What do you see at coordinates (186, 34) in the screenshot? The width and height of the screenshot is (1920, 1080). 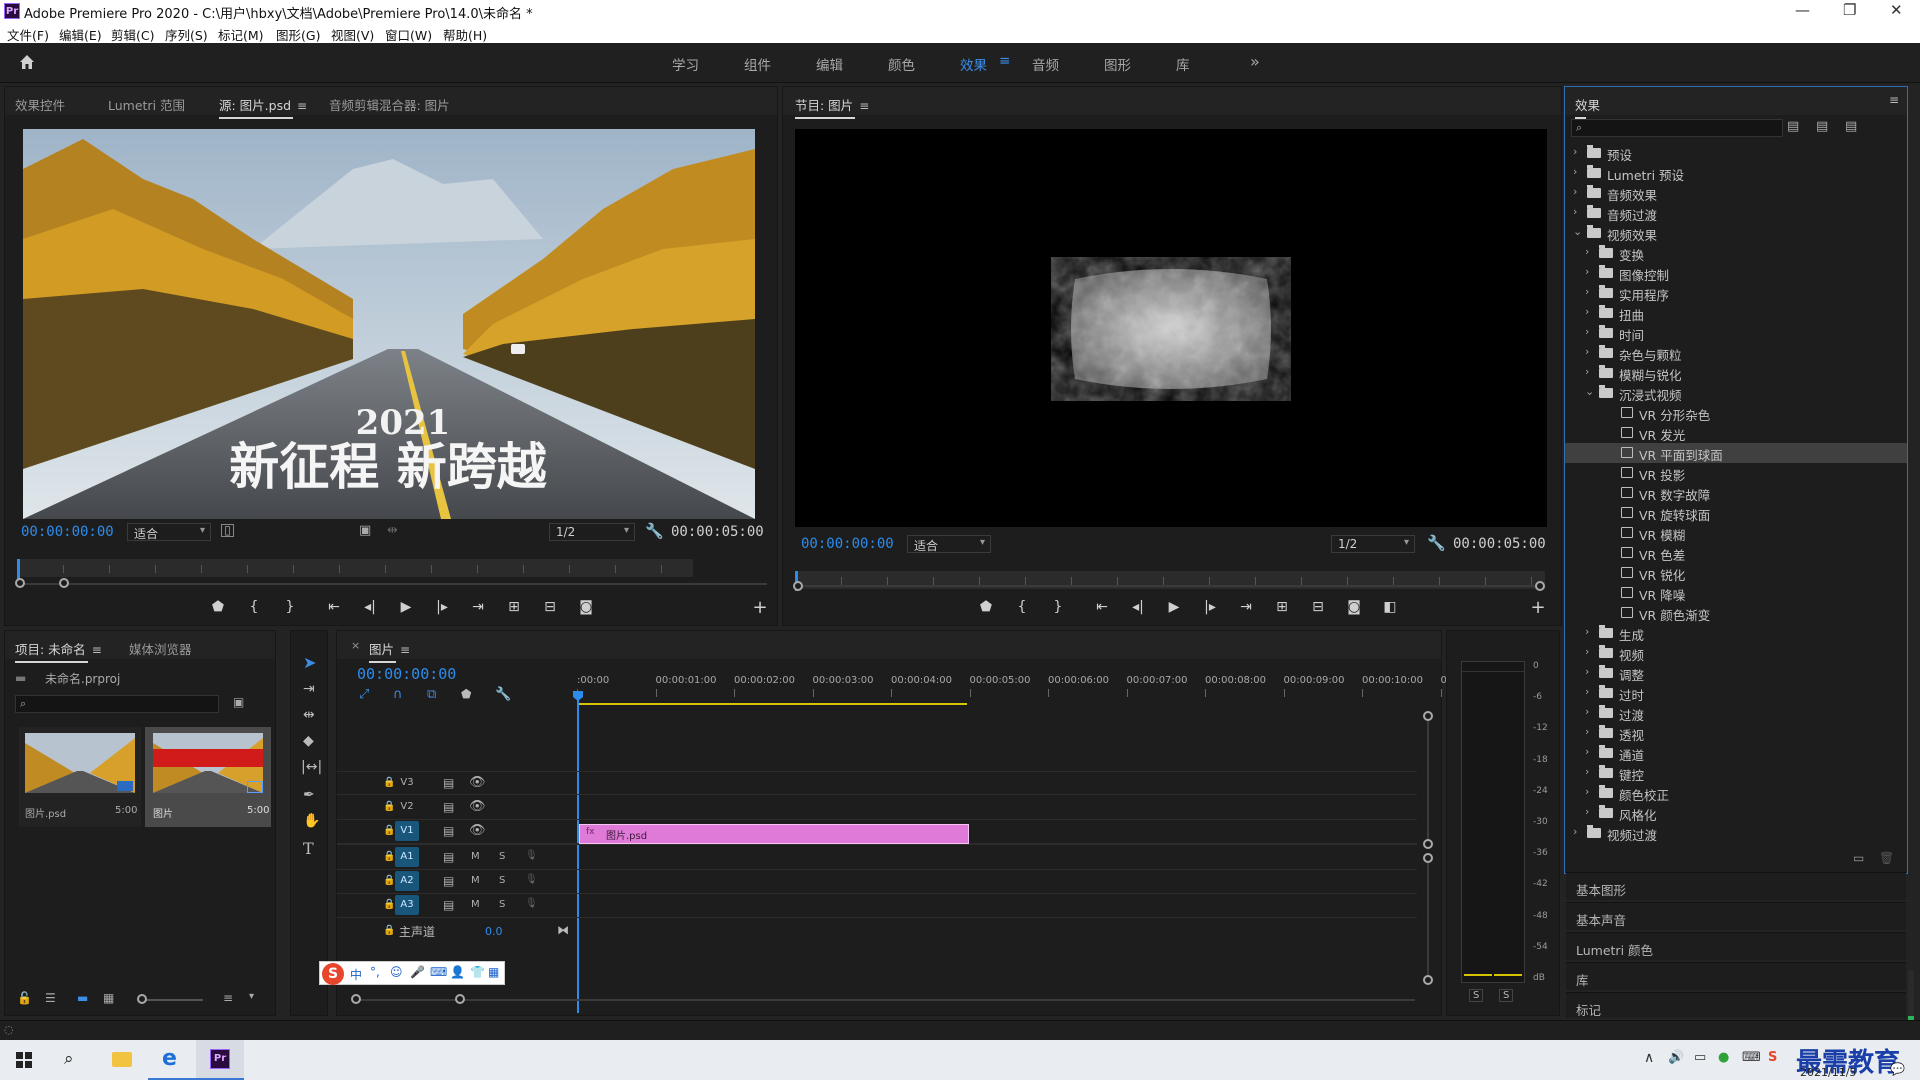 I see `menu-sequence: 序列(S)` at bounding box center [186, 34].